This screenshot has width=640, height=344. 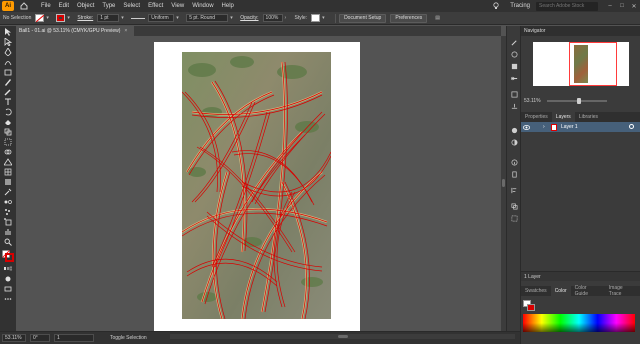 I want to click on brushes-panel-icon, so click(x=514, y=42).